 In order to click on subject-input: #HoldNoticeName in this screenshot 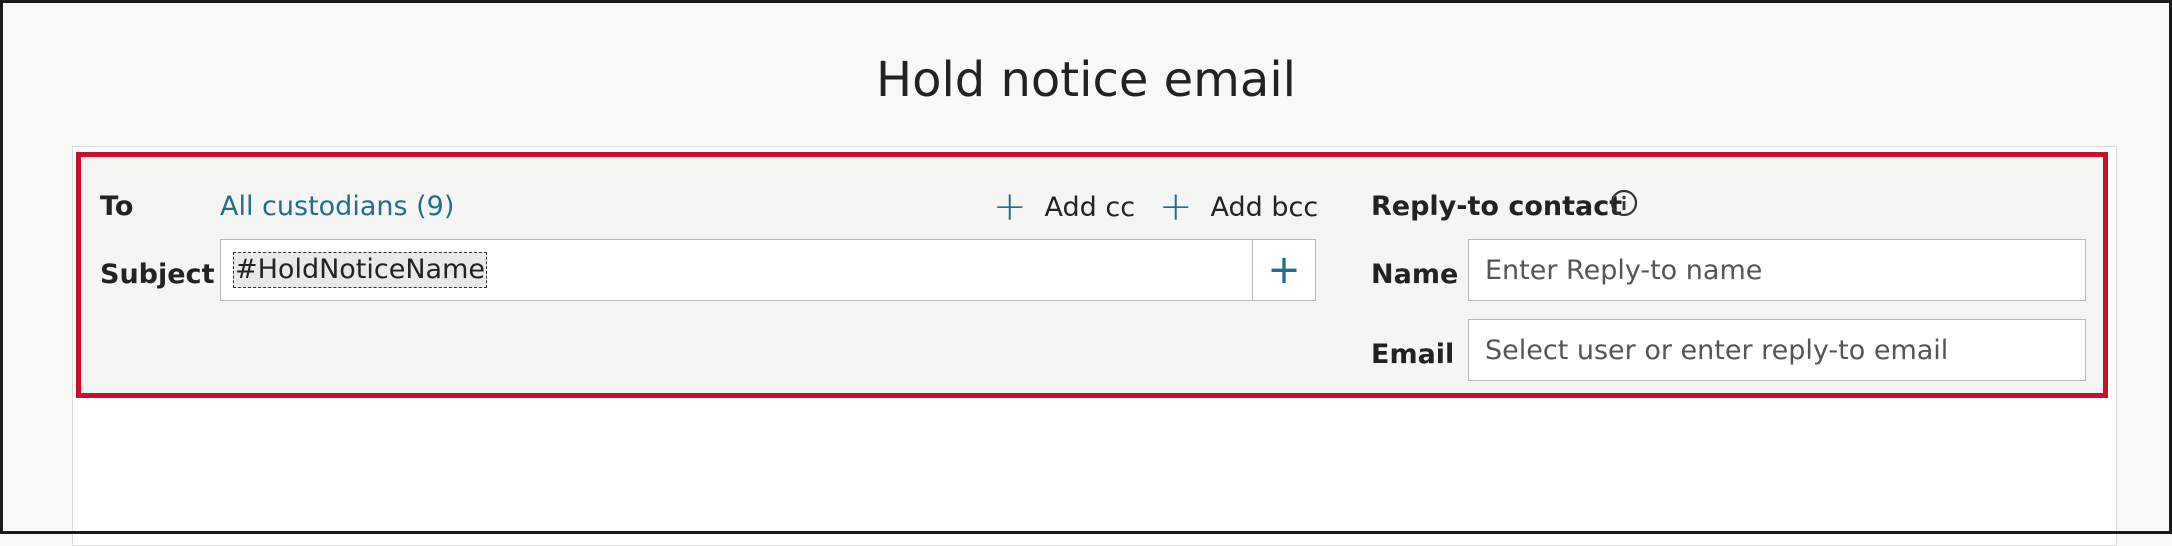, I will do `click(736, 270)`.